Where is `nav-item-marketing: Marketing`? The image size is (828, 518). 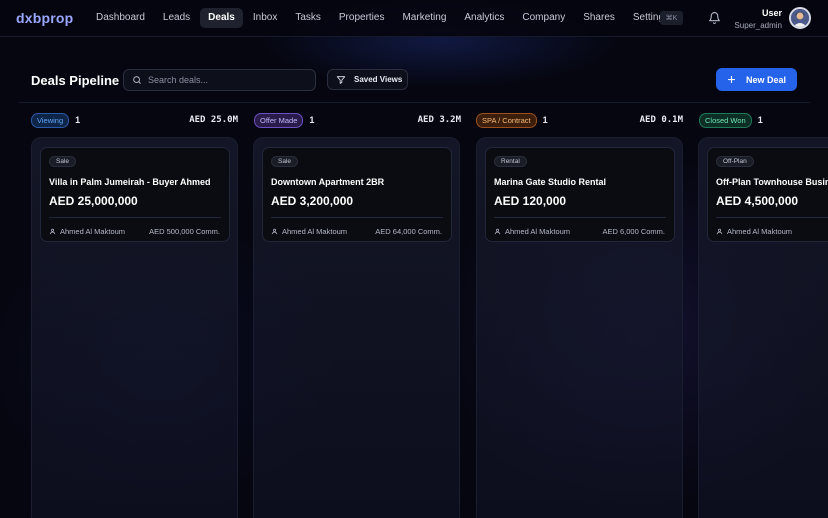 nav-item-marketing: Marketing is located at coordinates (424, 18).